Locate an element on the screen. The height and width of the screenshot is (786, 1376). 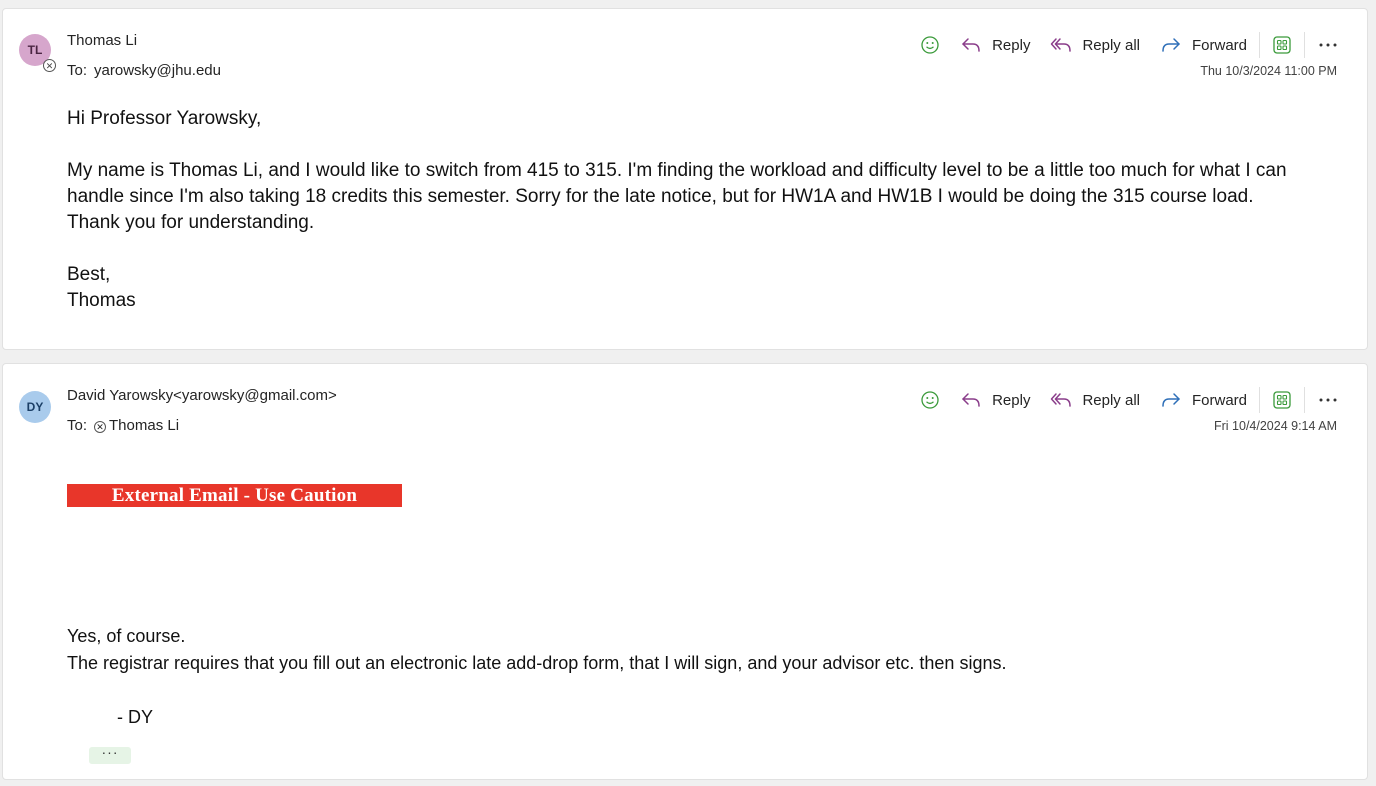
message-timestamp: Thu 10/3/2024 11:00 PM is located at coordinates (1268, 71).